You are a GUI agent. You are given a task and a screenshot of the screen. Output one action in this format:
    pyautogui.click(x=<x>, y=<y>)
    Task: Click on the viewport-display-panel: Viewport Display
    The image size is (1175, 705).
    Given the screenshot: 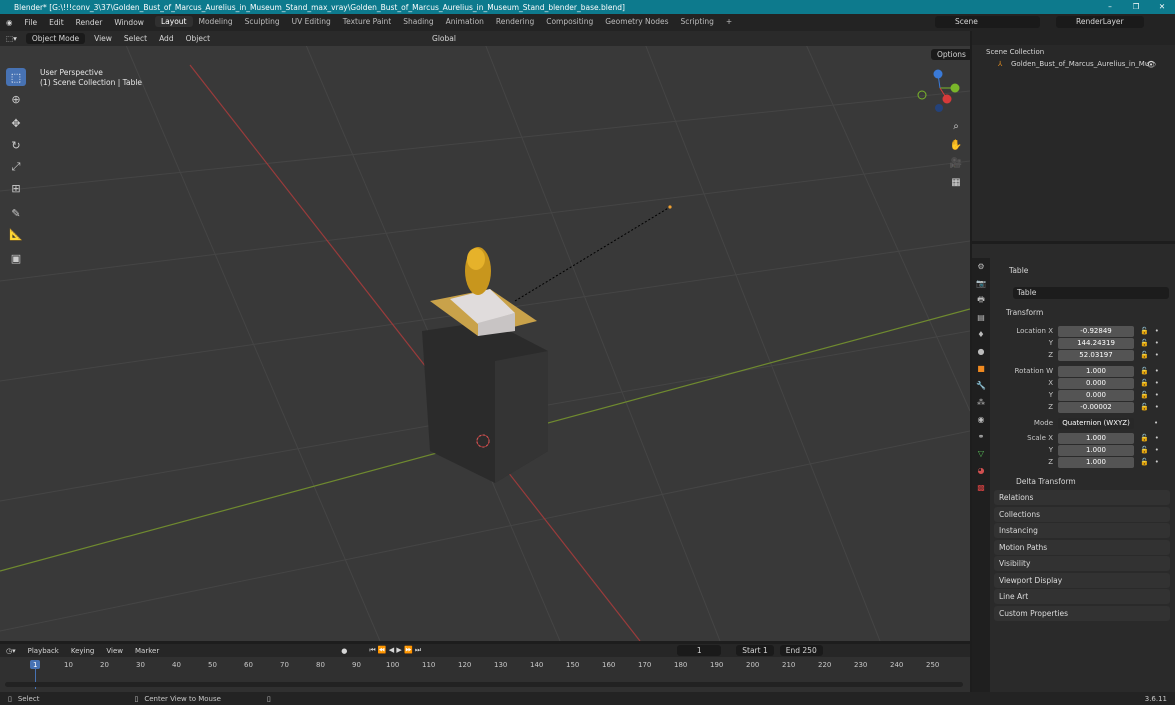 What is the action you would take?
    pyautogui.click(x=1082, y=580)
    